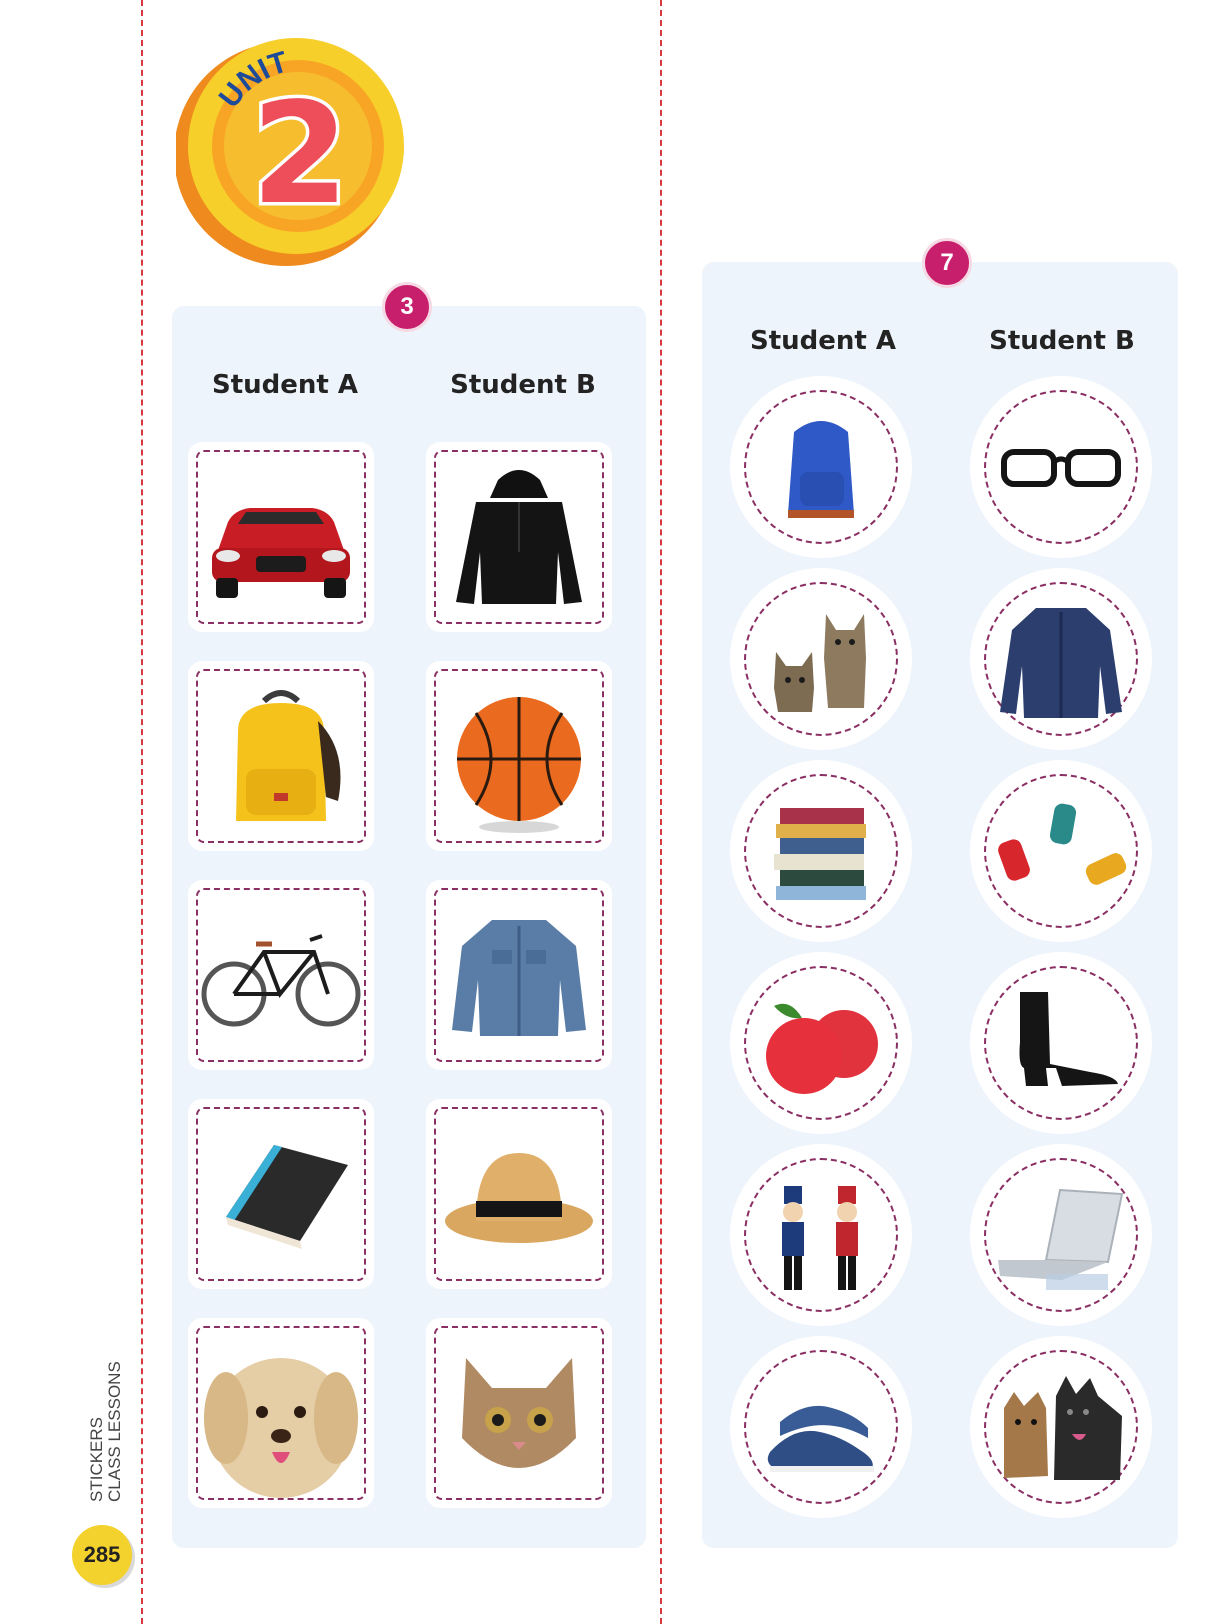 This screenshot has width=1211, height=1624. I want to click on jeans-jacket-icon, so click(1061, 663).